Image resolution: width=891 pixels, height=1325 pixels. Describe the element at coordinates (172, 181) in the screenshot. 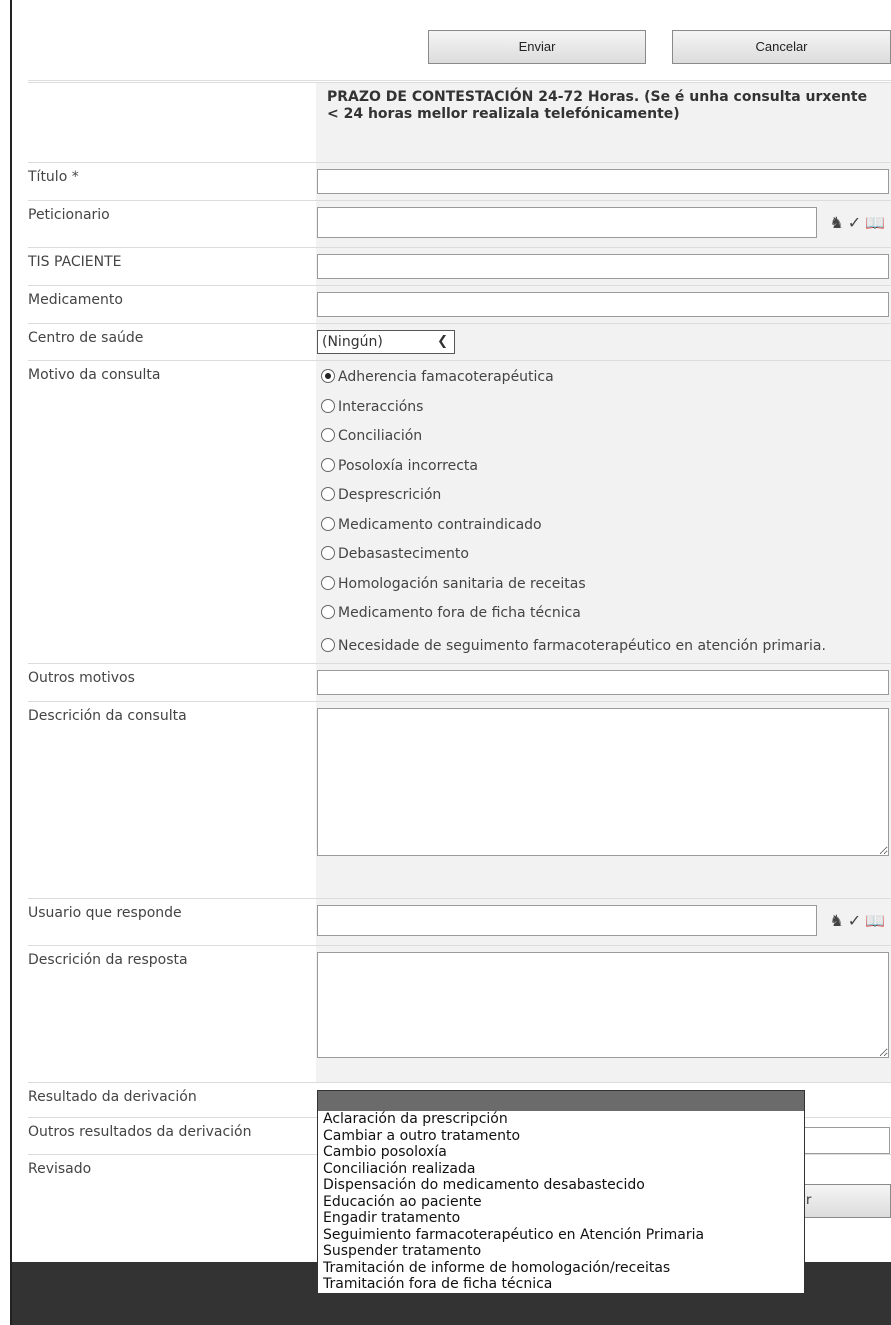

I see `field-label-titulo: Título *` at that location.